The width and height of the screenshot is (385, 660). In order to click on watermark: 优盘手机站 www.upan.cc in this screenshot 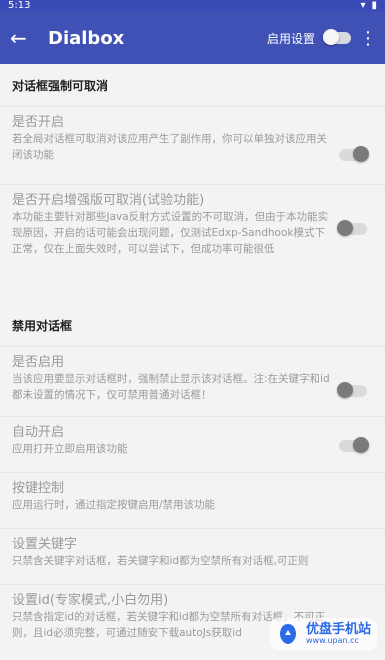, I will do `click(323, 634)`.